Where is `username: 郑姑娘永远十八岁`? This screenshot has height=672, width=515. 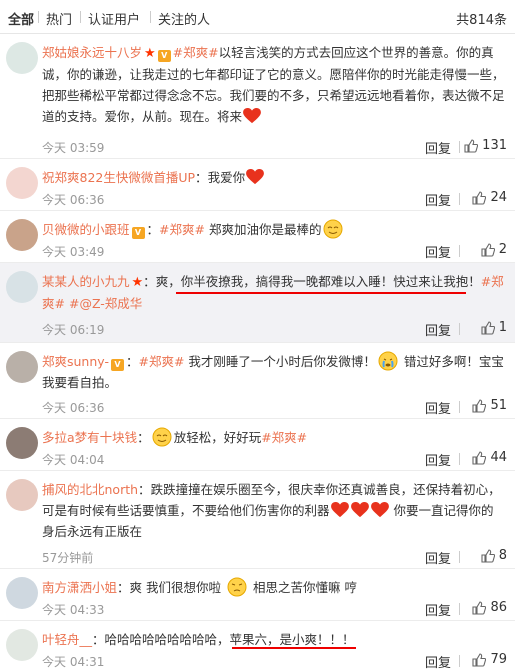
username: 郑姑娘永远十八岁 is located at coordinates (92, 52).